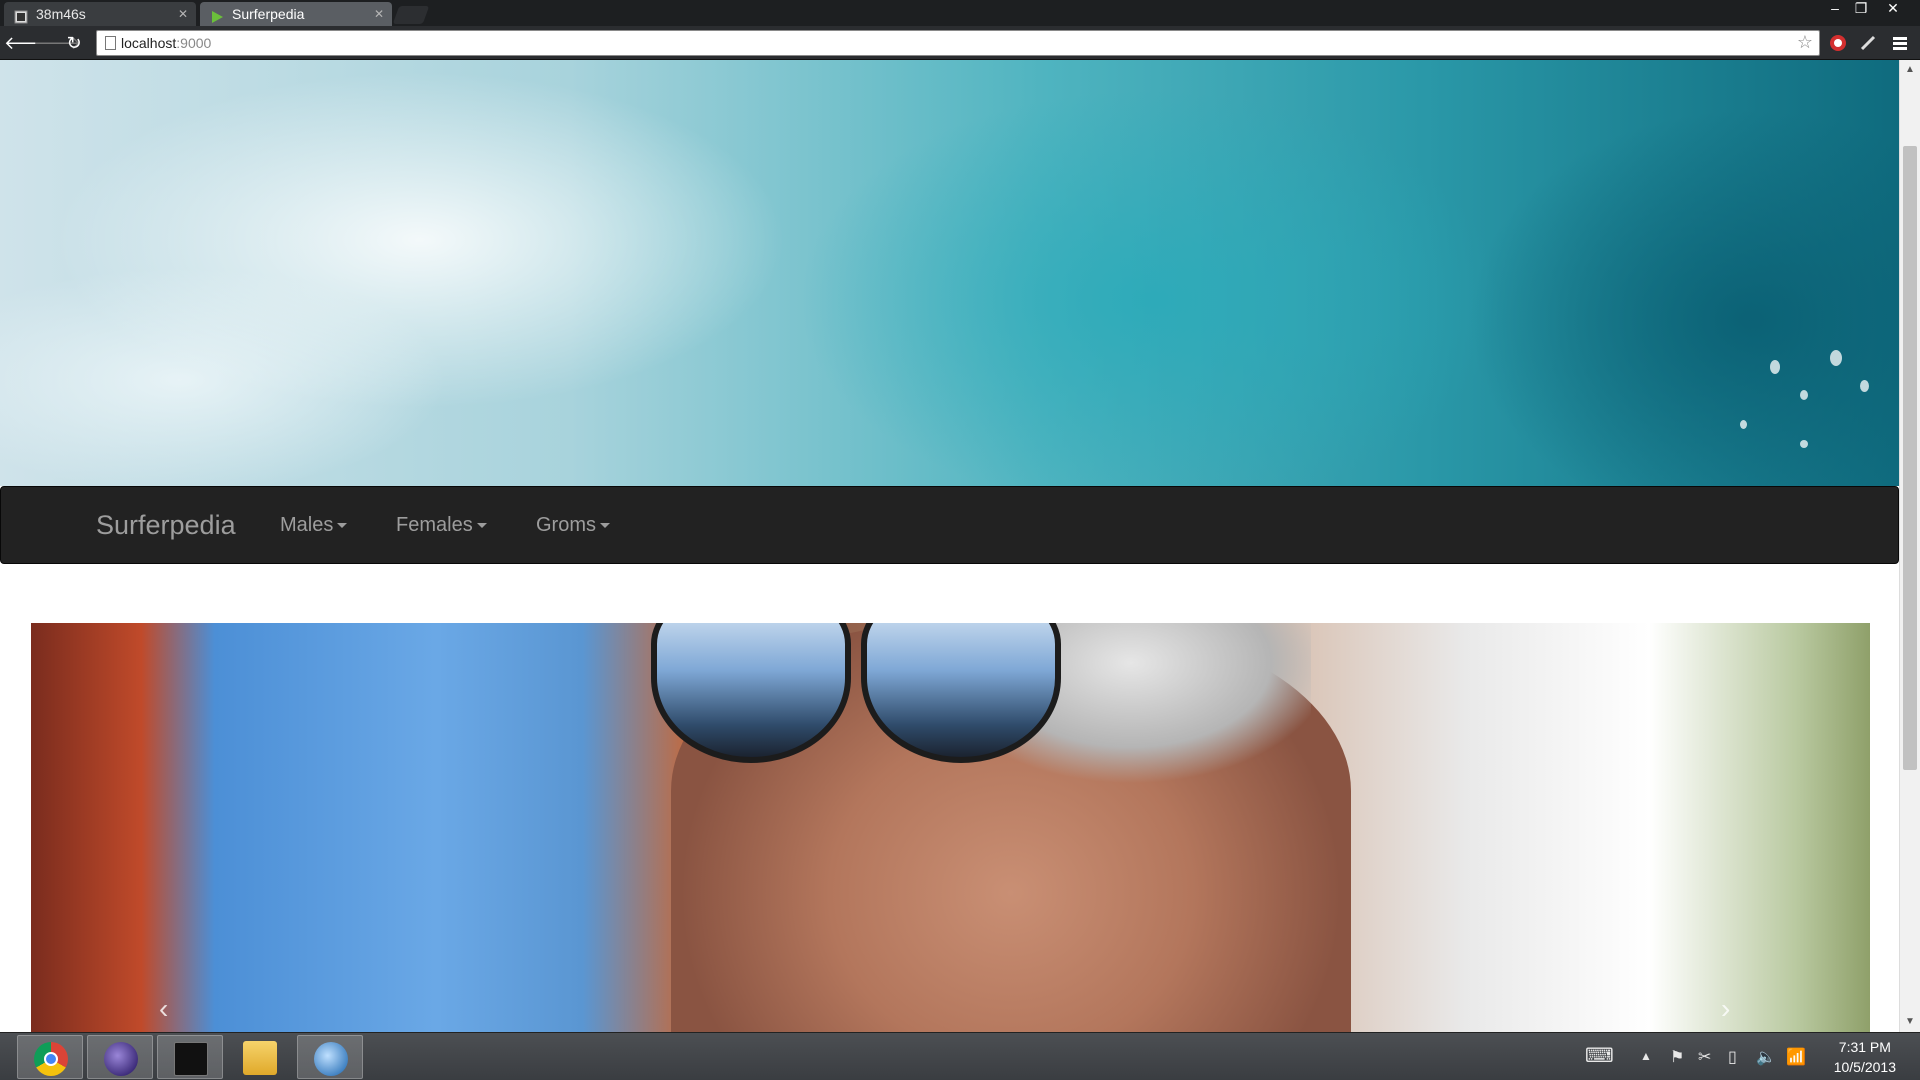  What do you see at coordinates (1910, 70) in the screenshot?
I see `scroll-up-icon: ▲` at bounding box center [1910, 70].